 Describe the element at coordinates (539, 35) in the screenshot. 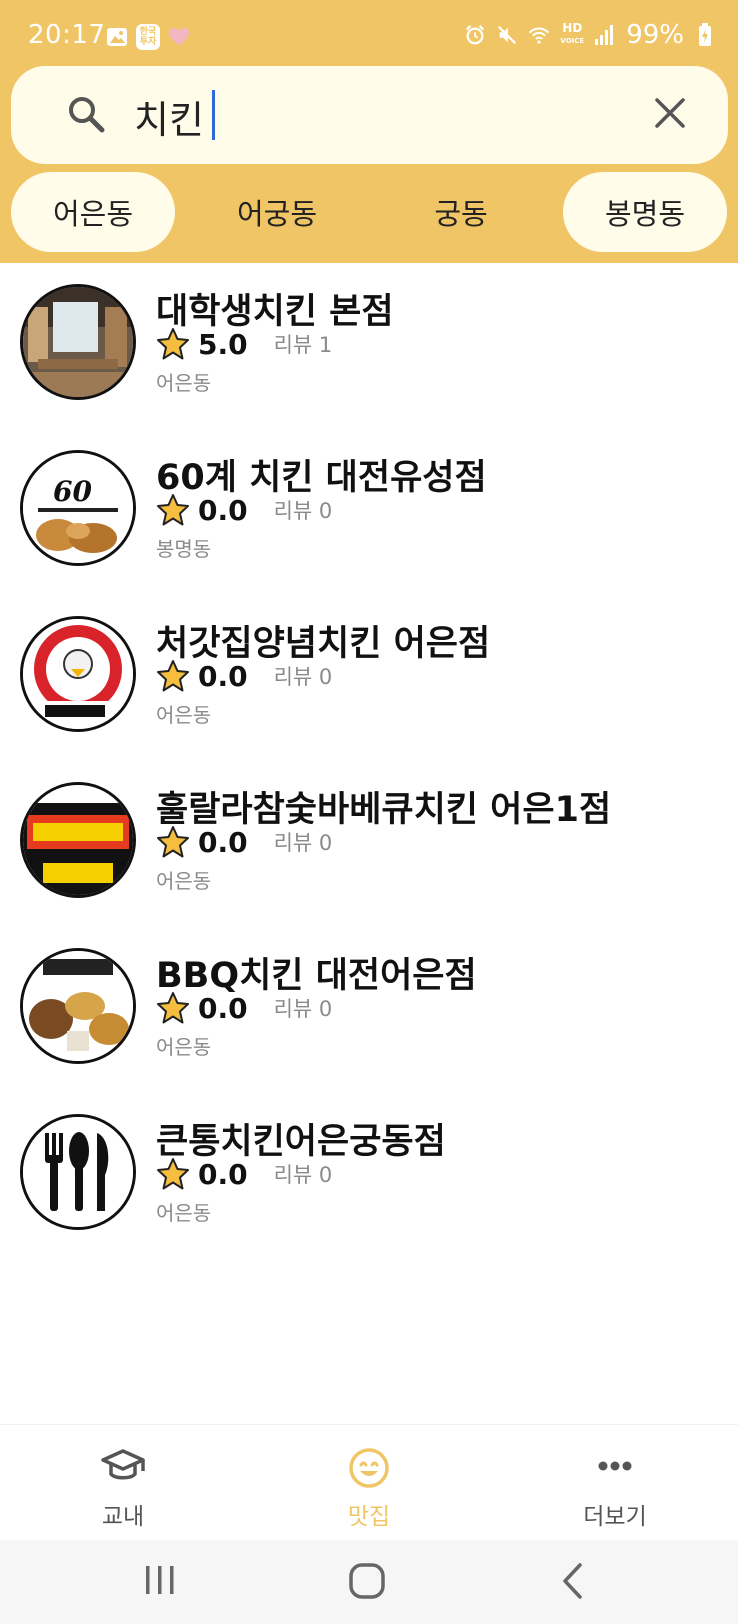

I see `wifi-icon` at that location.